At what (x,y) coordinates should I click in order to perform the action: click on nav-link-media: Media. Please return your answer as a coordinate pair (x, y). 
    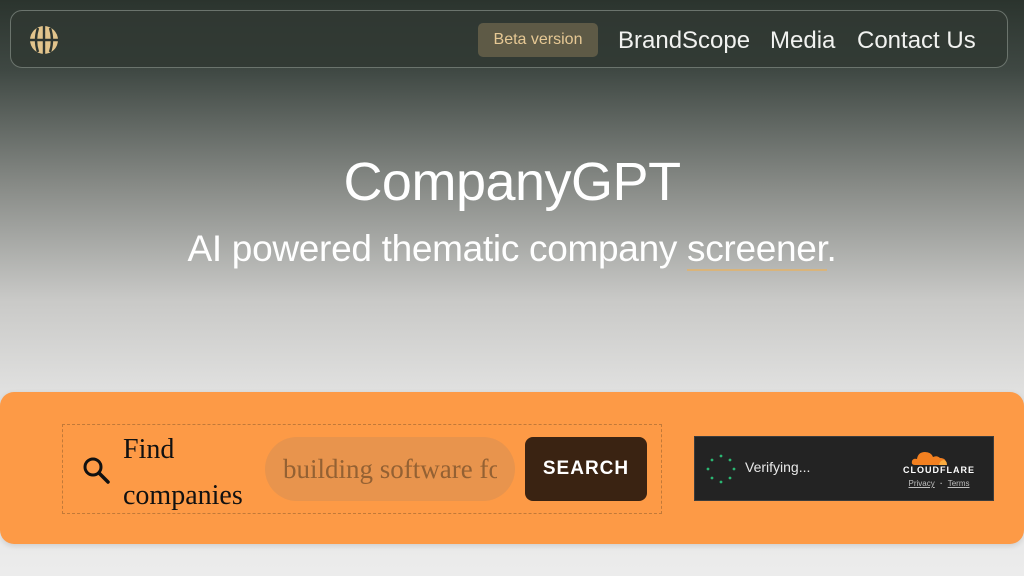
    Looking at the image, I should click on (802, 41).